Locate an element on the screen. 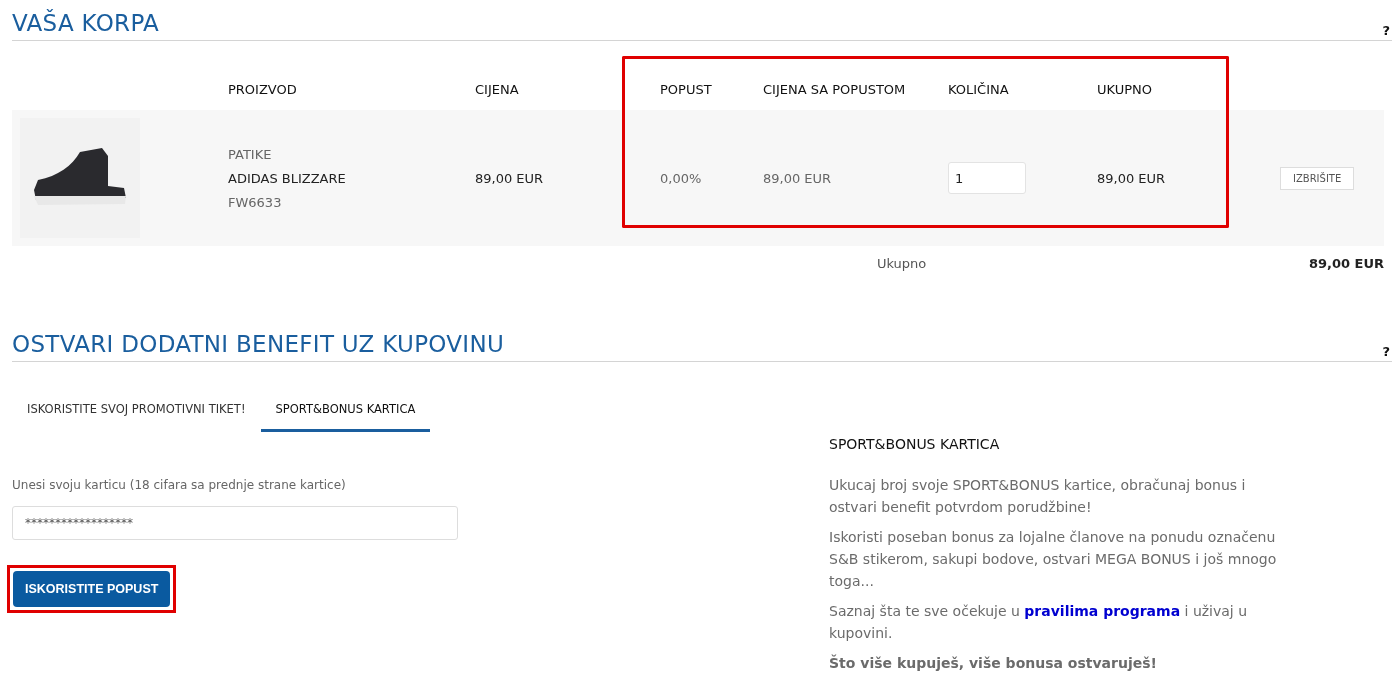 The image size is (1400, 700). delete-button: IZBRIŠITE is located at coordinates (1317, 178).